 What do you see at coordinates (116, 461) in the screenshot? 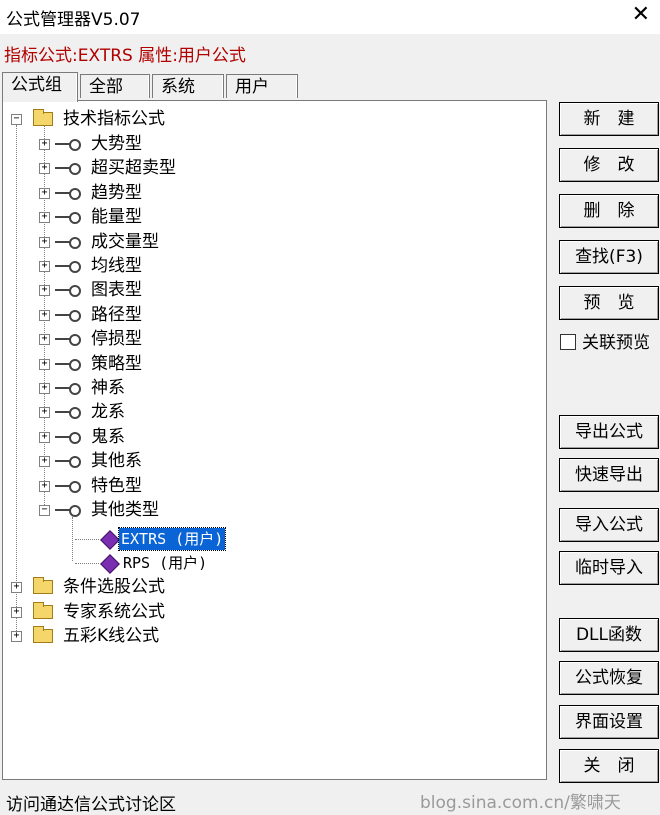
I see `tree-item-label: 其他系` at bounding box center [116, 461].